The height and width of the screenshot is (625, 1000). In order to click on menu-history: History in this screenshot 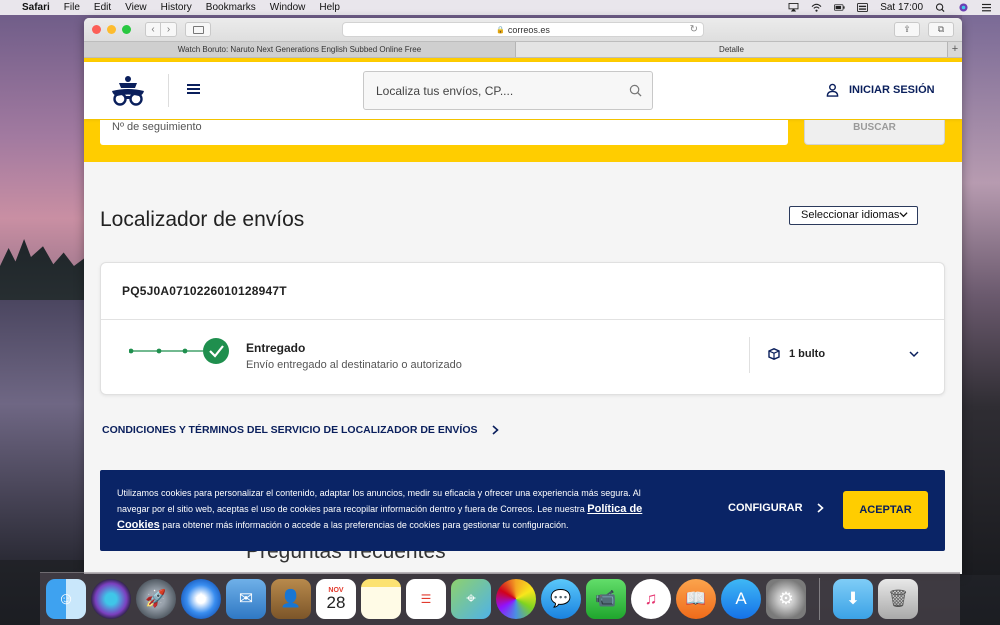, I will do `click(176, 7)`.